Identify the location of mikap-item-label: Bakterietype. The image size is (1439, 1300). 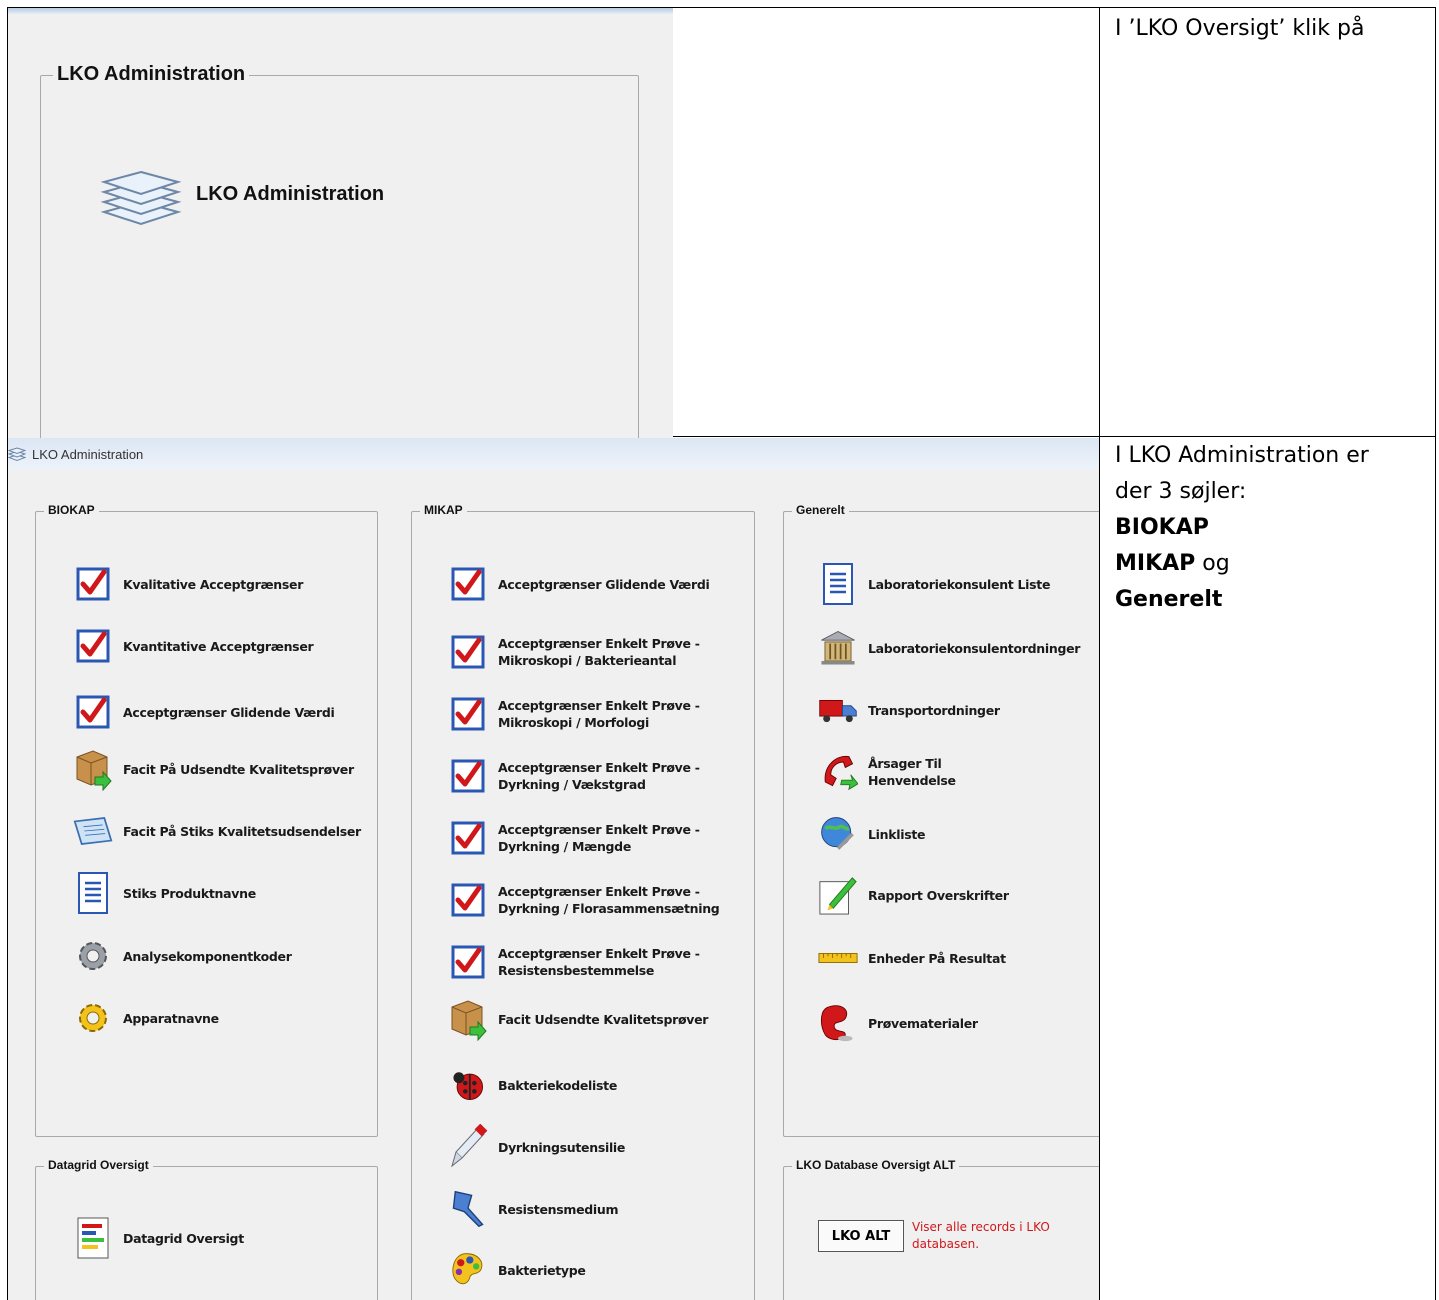
(542, 1270).